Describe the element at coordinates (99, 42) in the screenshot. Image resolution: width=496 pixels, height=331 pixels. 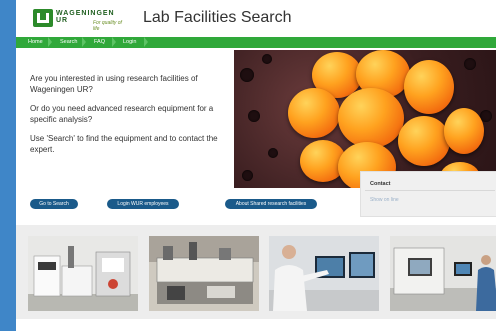
I see `nav-faq: FAQ` at that location.